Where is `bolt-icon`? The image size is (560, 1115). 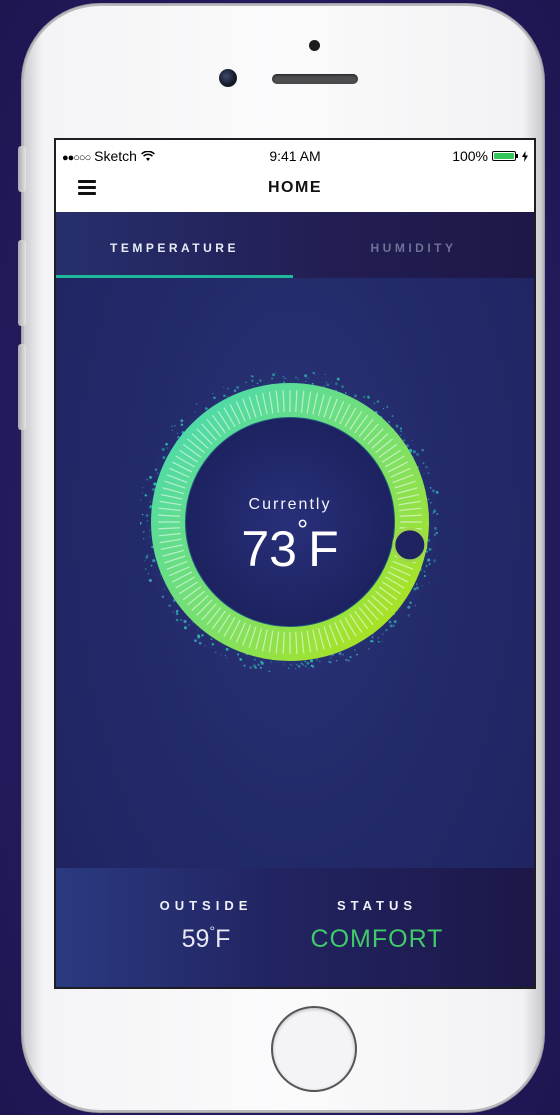 bolt-icon is located at coordinates (525, 156).